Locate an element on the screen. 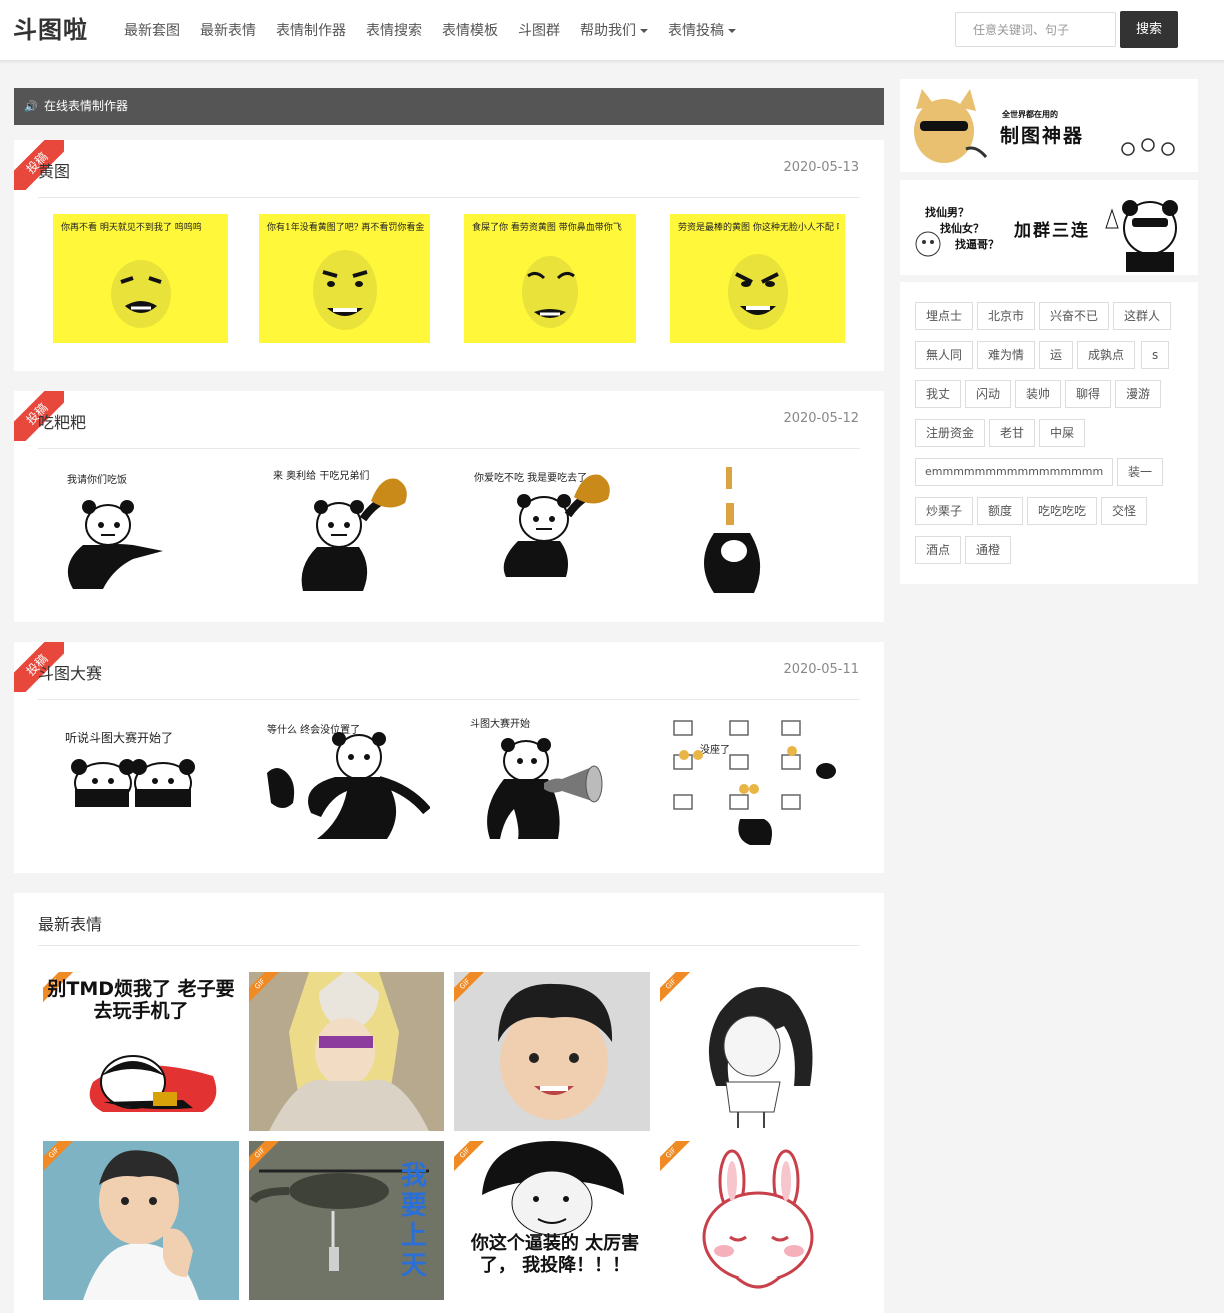 This screenshot has height=1313, width=1224. anime-character-image is located at coordinates (349, 1051).